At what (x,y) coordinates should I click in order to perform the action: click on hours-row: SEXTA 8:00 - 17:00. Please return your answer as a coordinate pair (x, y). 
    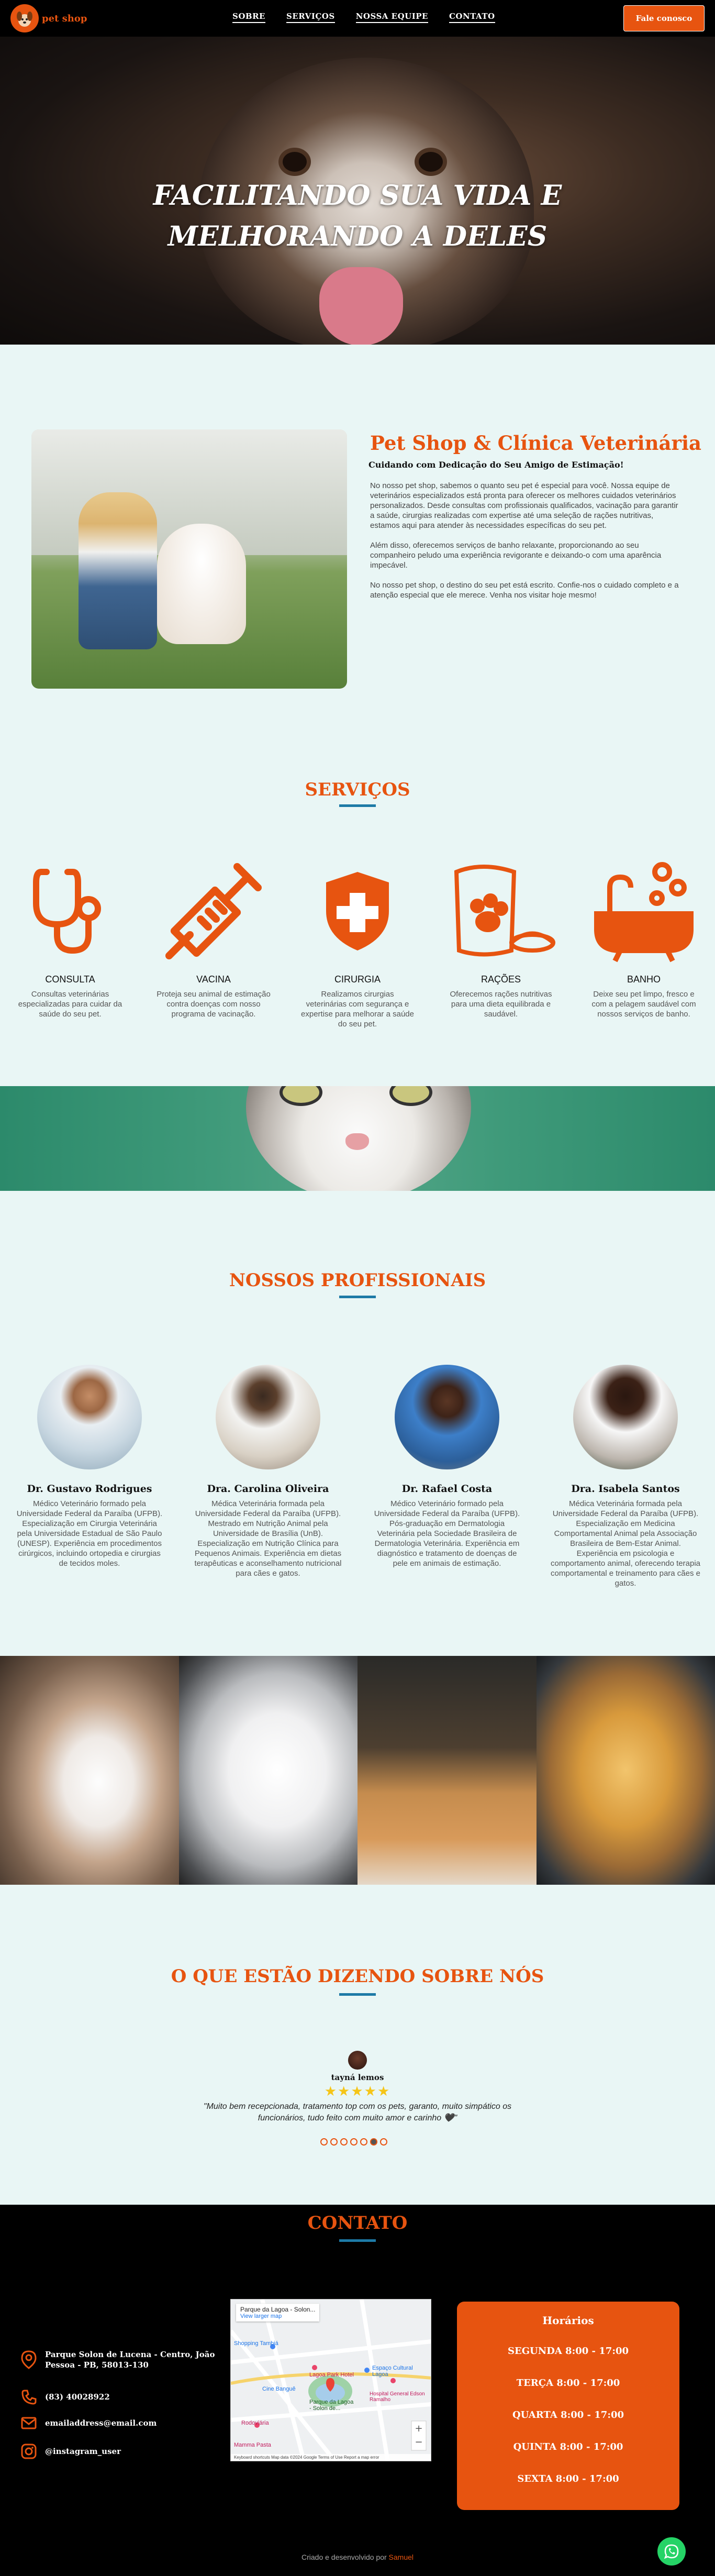
    Looking at the image, I should click on (568, 2478).